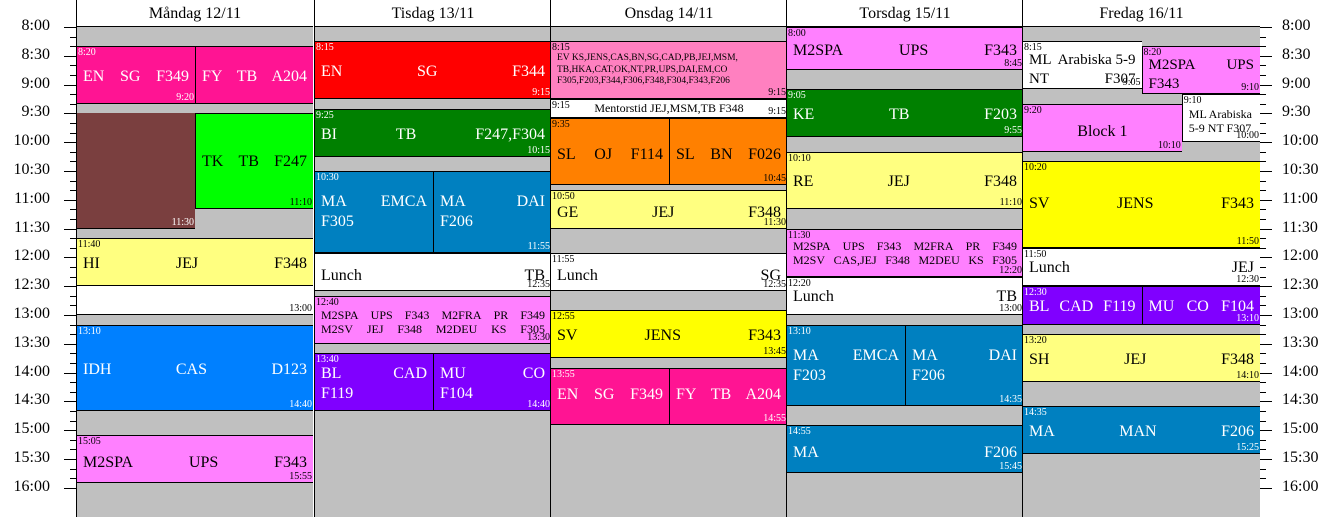 The image size is (1336, 517). I want to click on event-block: 13:10 14:40 IDH CAS D123, so click(195, 367).